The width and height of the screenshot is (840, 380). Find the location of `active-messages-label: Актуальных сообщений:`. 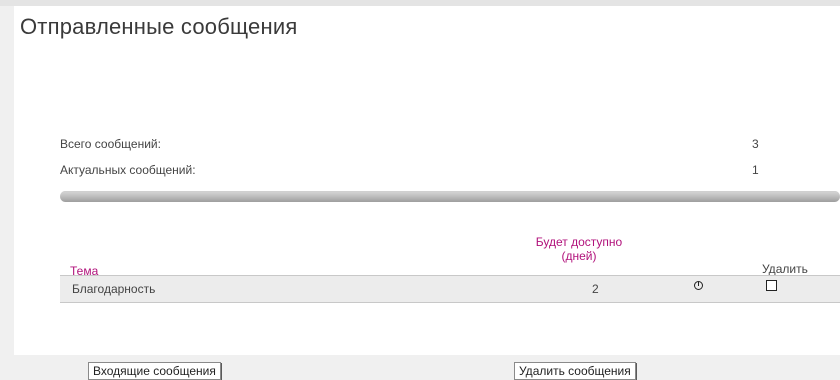

active-messages-label: Актуальных сообщений: is located at coordinates (128, 170).